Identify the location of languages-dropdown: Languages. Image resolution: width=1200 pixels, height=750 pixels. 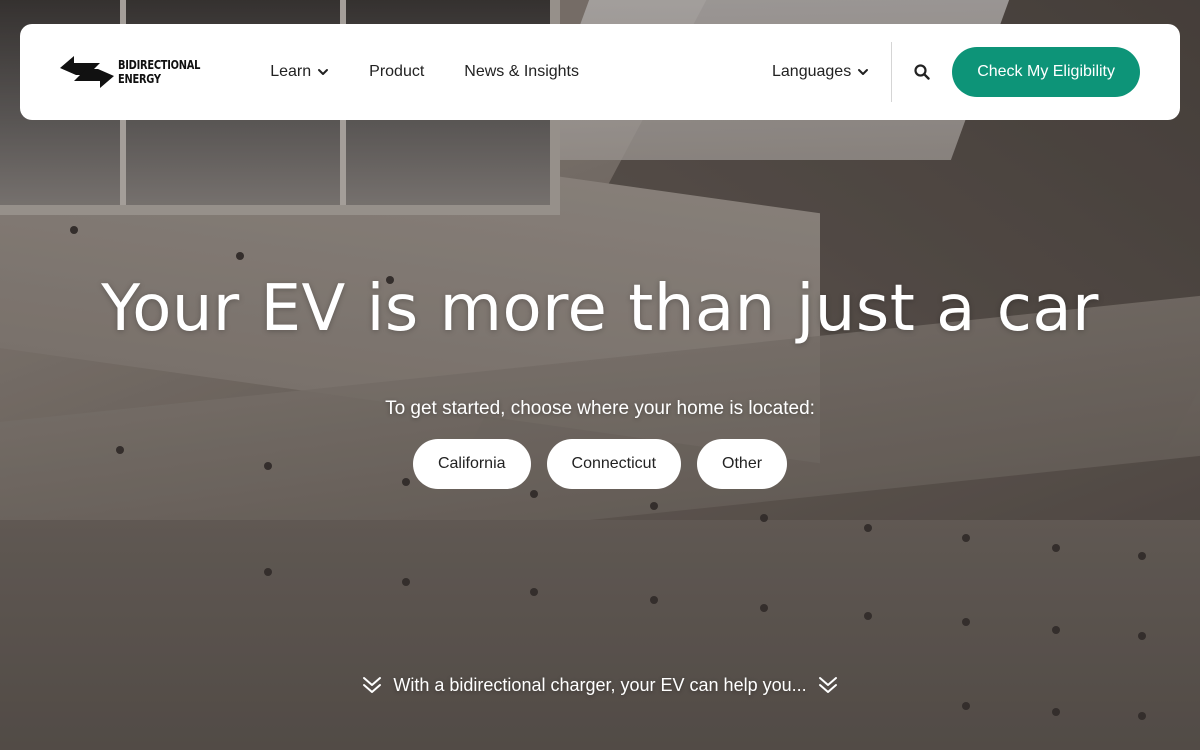
(820, 72).